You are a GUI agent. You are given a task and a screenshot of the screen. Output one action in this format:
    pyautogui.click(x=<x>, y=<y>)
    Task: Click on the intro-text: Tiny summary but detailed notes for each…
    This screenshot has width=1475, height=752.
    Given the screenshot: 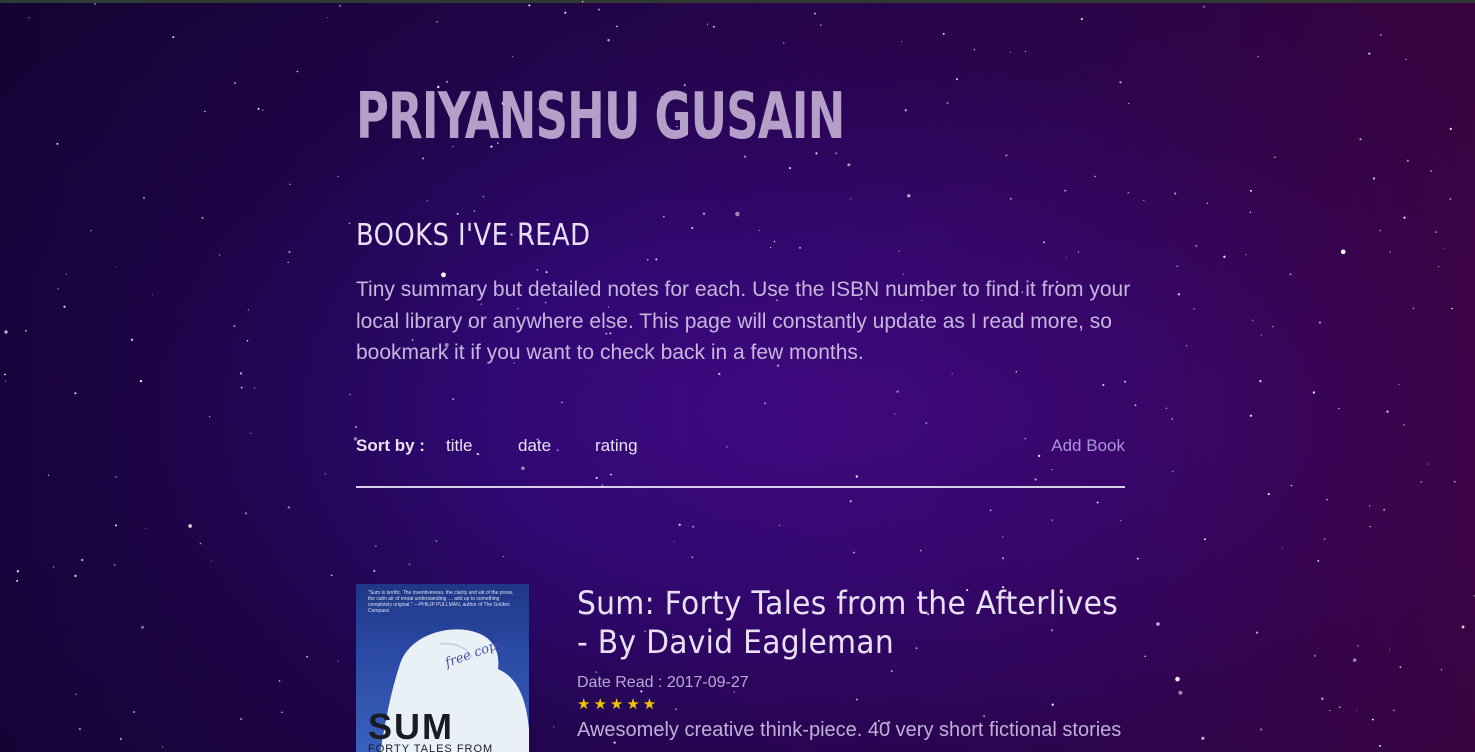 What is the action you would take?
    pyautogui.click(x=743, y=321)
    